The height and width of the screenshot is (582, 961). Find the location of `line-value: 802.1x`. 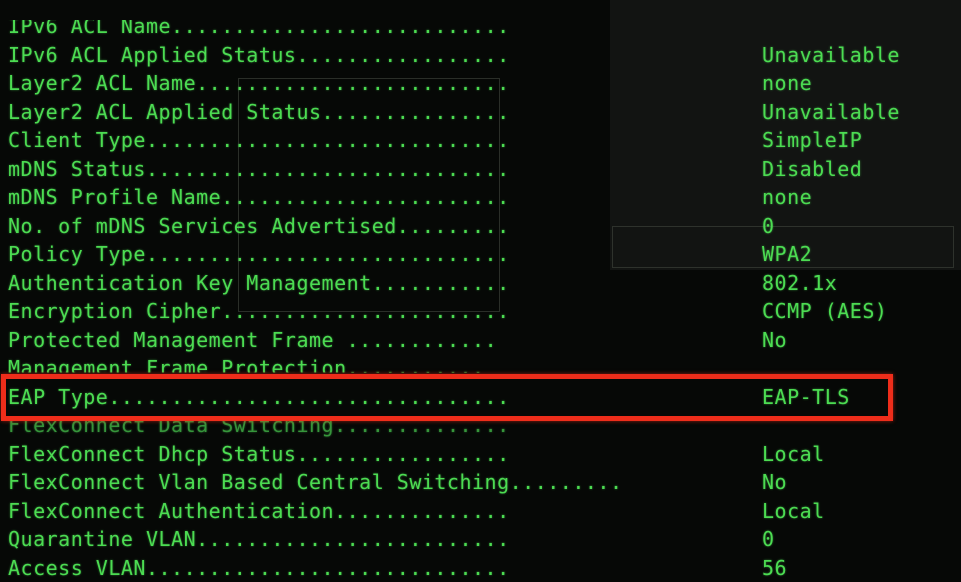

line-value: 802.1x is located at coordinates (800, 282).